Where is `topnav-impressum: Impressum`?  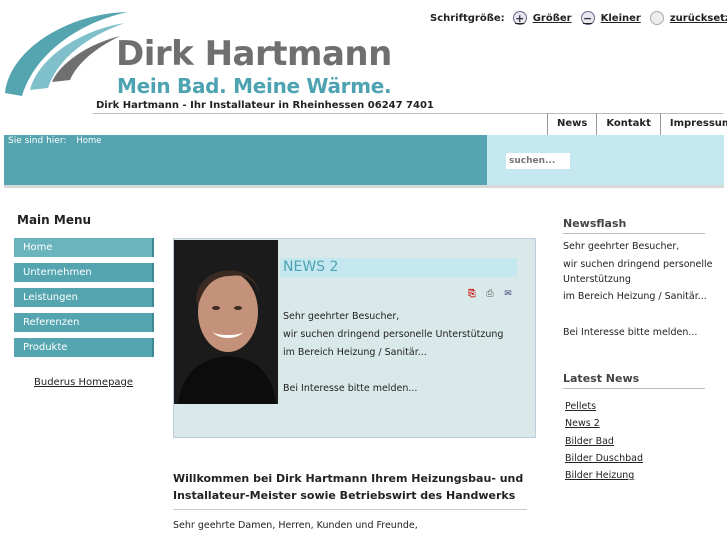
topnav-impressum: Impressum is located at coordinates (693, 124).